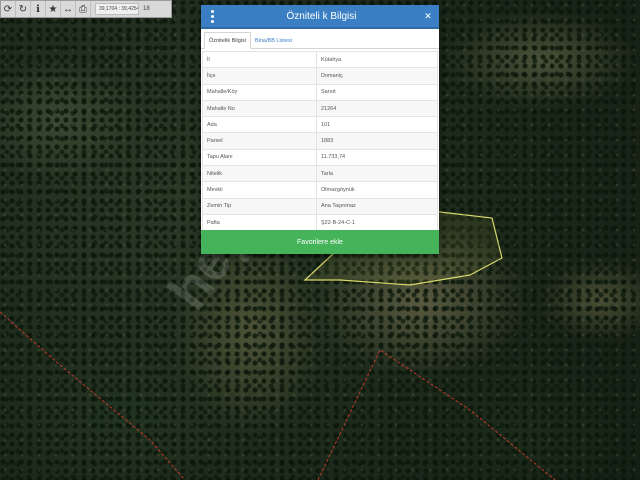 The width and height of the screenshot is (640, 480). Describe the element at coordinates (377, 59) in the screenshot. I see `row-value: Kütahya` at that location.